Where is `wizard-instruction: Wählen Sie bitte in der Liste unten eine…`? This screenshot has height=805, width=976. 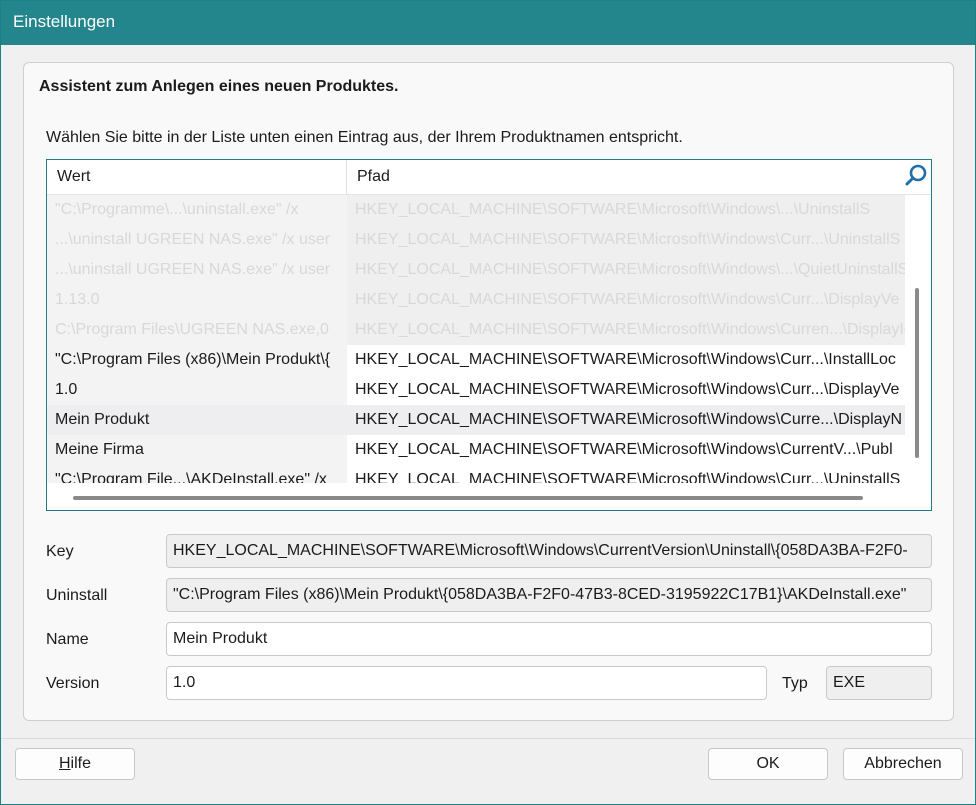
wizard-instruction: Wählen Sie bitte in der Liste unten eine… is located at coordinates (364, 137).